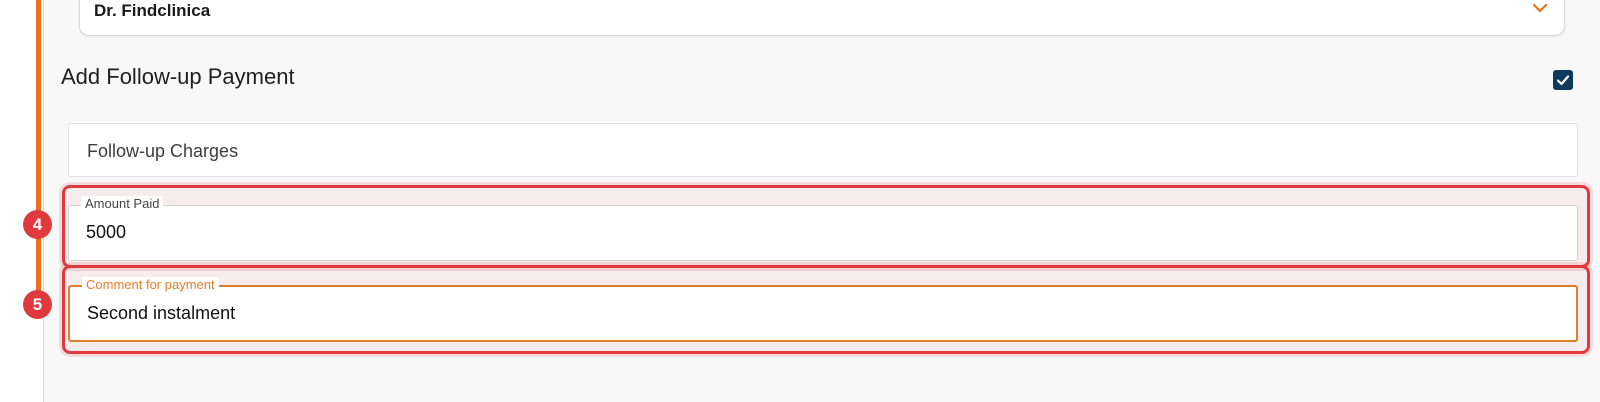 This screenshot has height=402, width=1600. What do you see at coordinates (817, 313) in the screenshot?
I see `comment-input` at bounding box center [817, 313].